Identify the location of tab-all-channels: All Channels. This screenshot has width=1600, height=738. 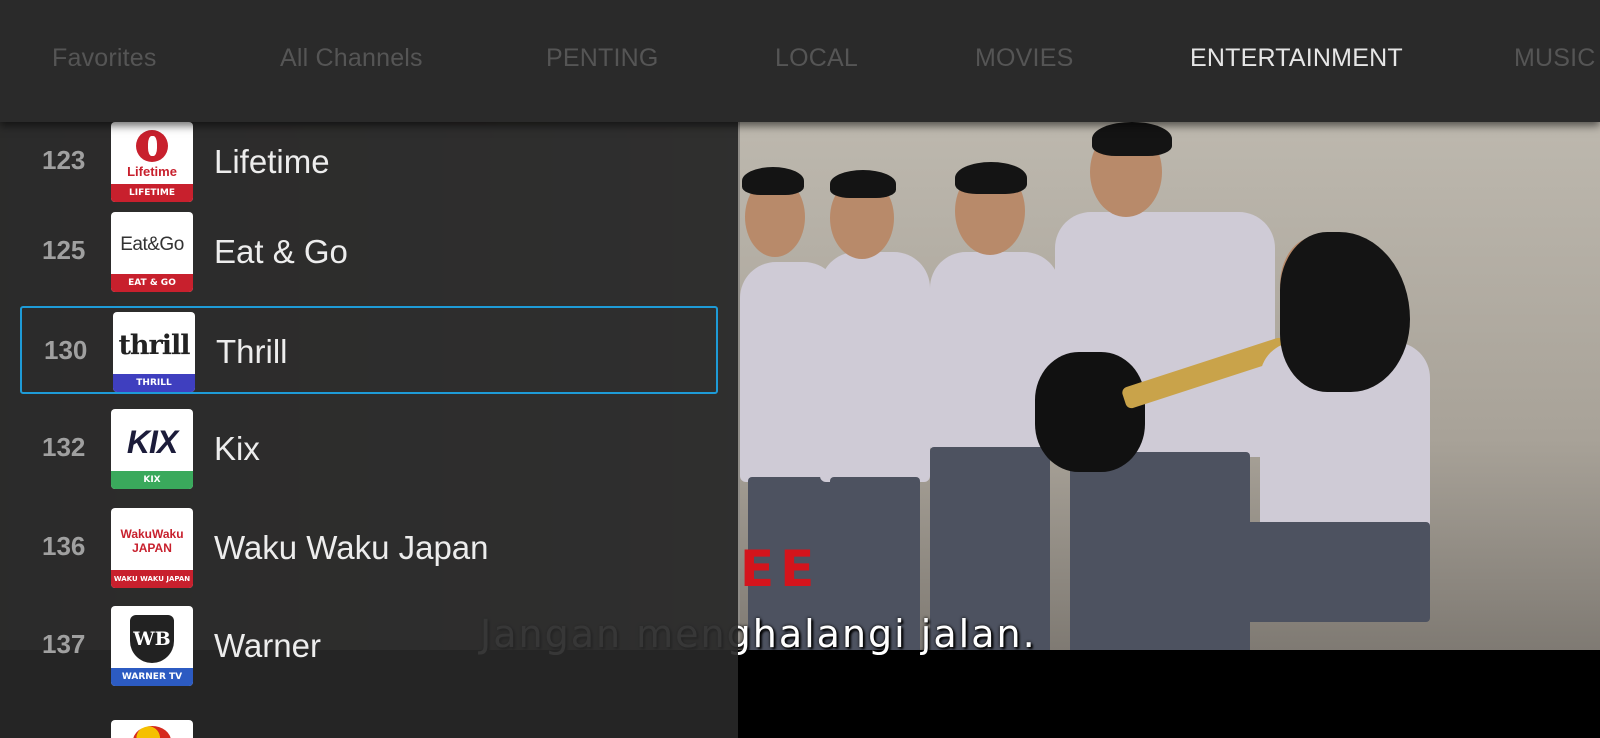
(351, 58).